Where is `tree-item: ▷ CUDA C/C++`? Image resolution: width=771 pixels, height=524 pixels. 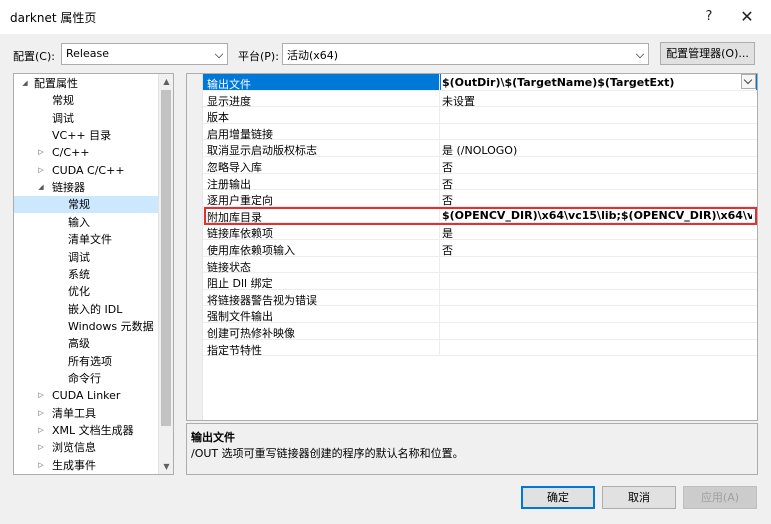
tree-item: ▷ CUDA C/C++ is located at coordinates (87, 170).